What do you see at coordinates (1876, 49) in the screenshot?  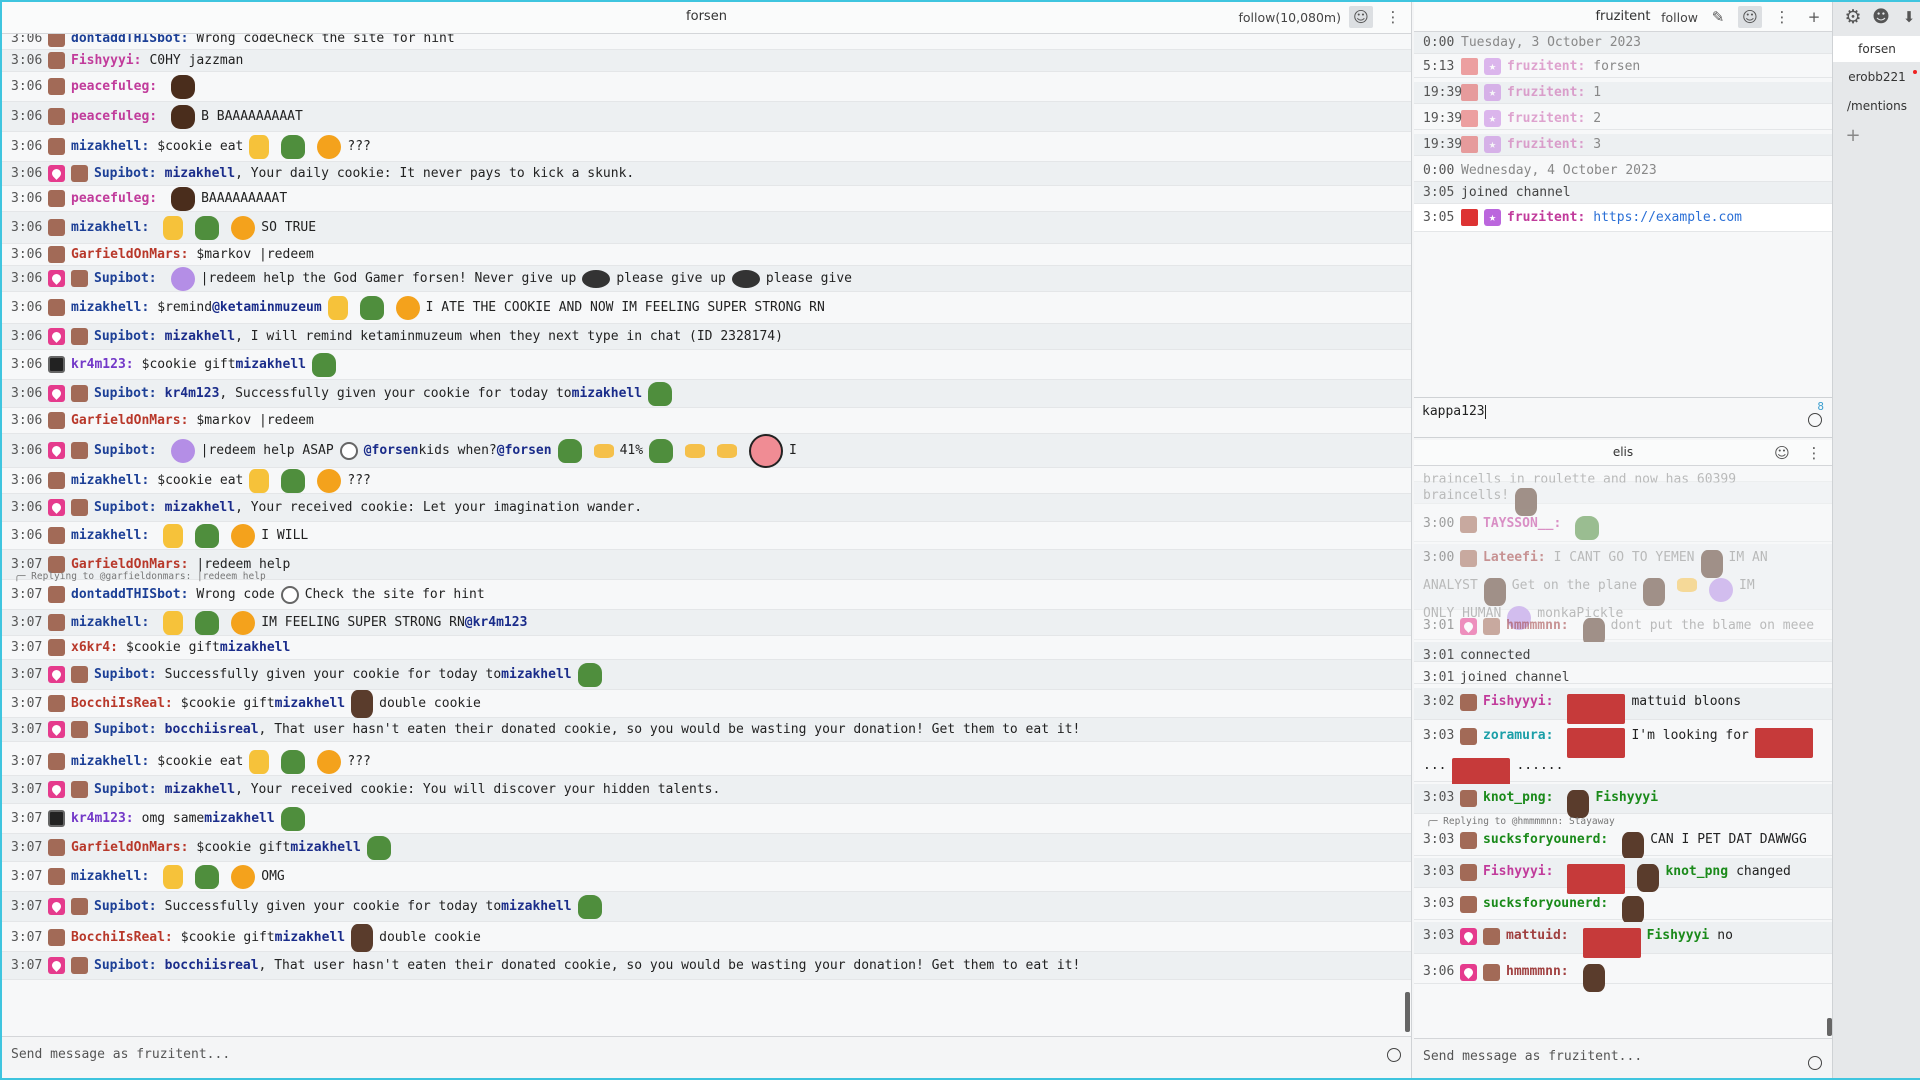 I see `tab-forsen: forsen` at bounding box center [1876, 49].